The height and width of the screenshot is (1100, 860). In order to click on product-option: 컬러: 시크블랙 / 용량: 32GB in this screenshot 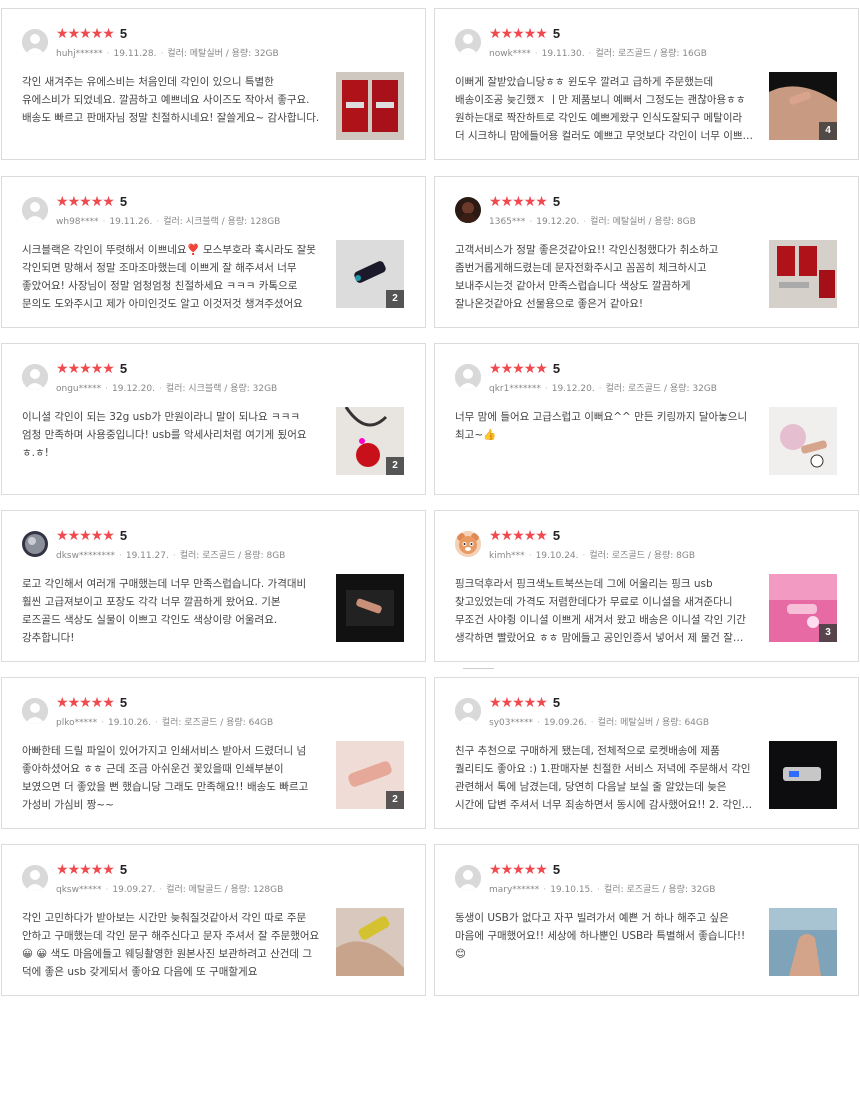, I will do `click(221, 389)`.